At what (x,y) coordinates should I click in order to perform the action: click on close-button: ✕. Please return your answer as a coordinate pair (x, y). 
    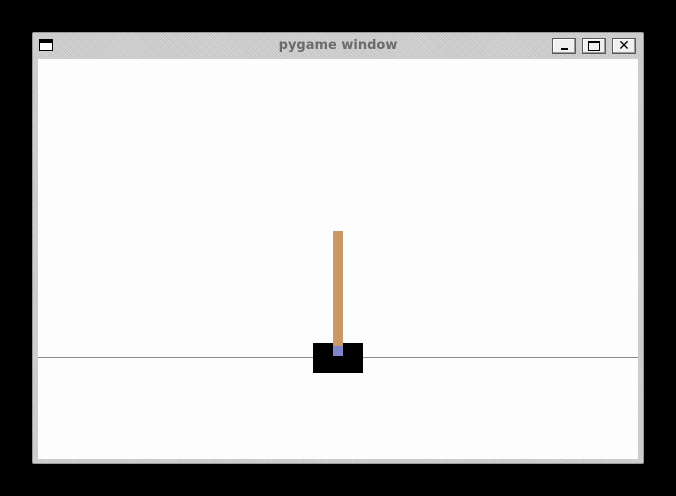
    Looking at the image, I should click on (624, 46).